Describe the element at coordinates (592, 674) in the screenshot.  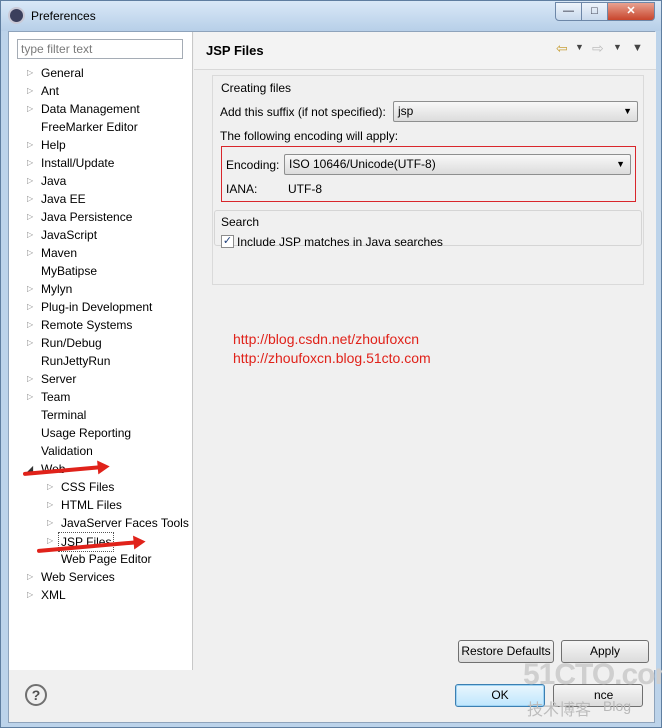
I see `watermark-main: 51CTO.com` at that location.